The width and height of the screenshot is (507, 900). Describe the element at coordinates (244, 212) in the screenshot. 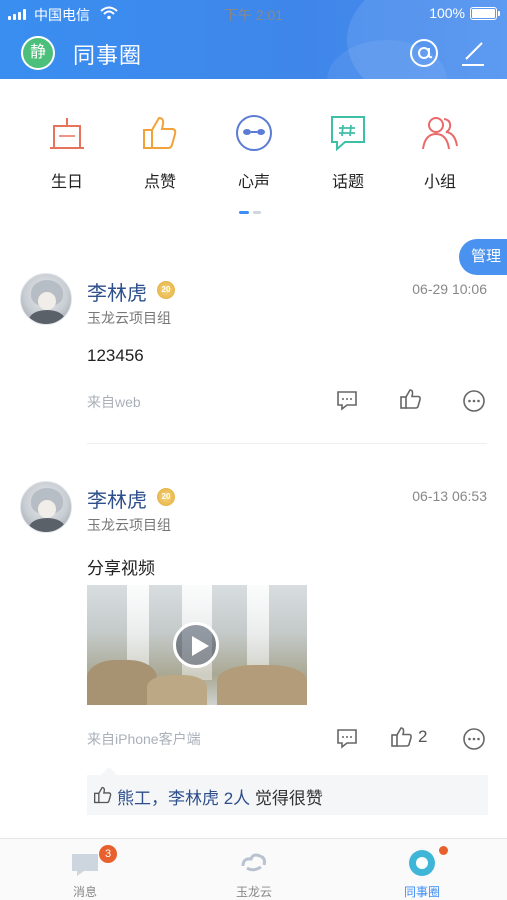

I see `page-dot-active` at that location.